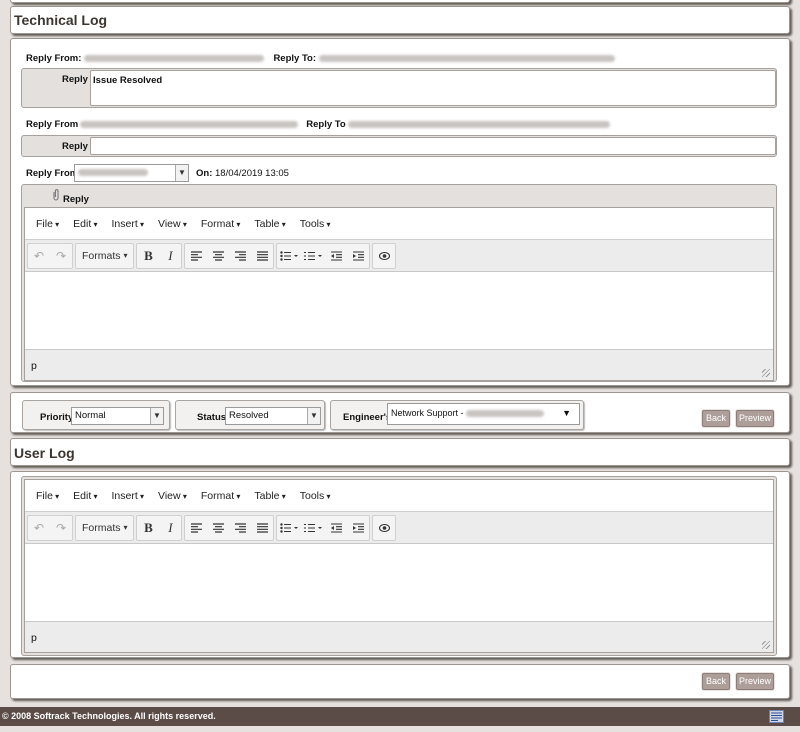  I want to click on align-group, so click(229, 527).